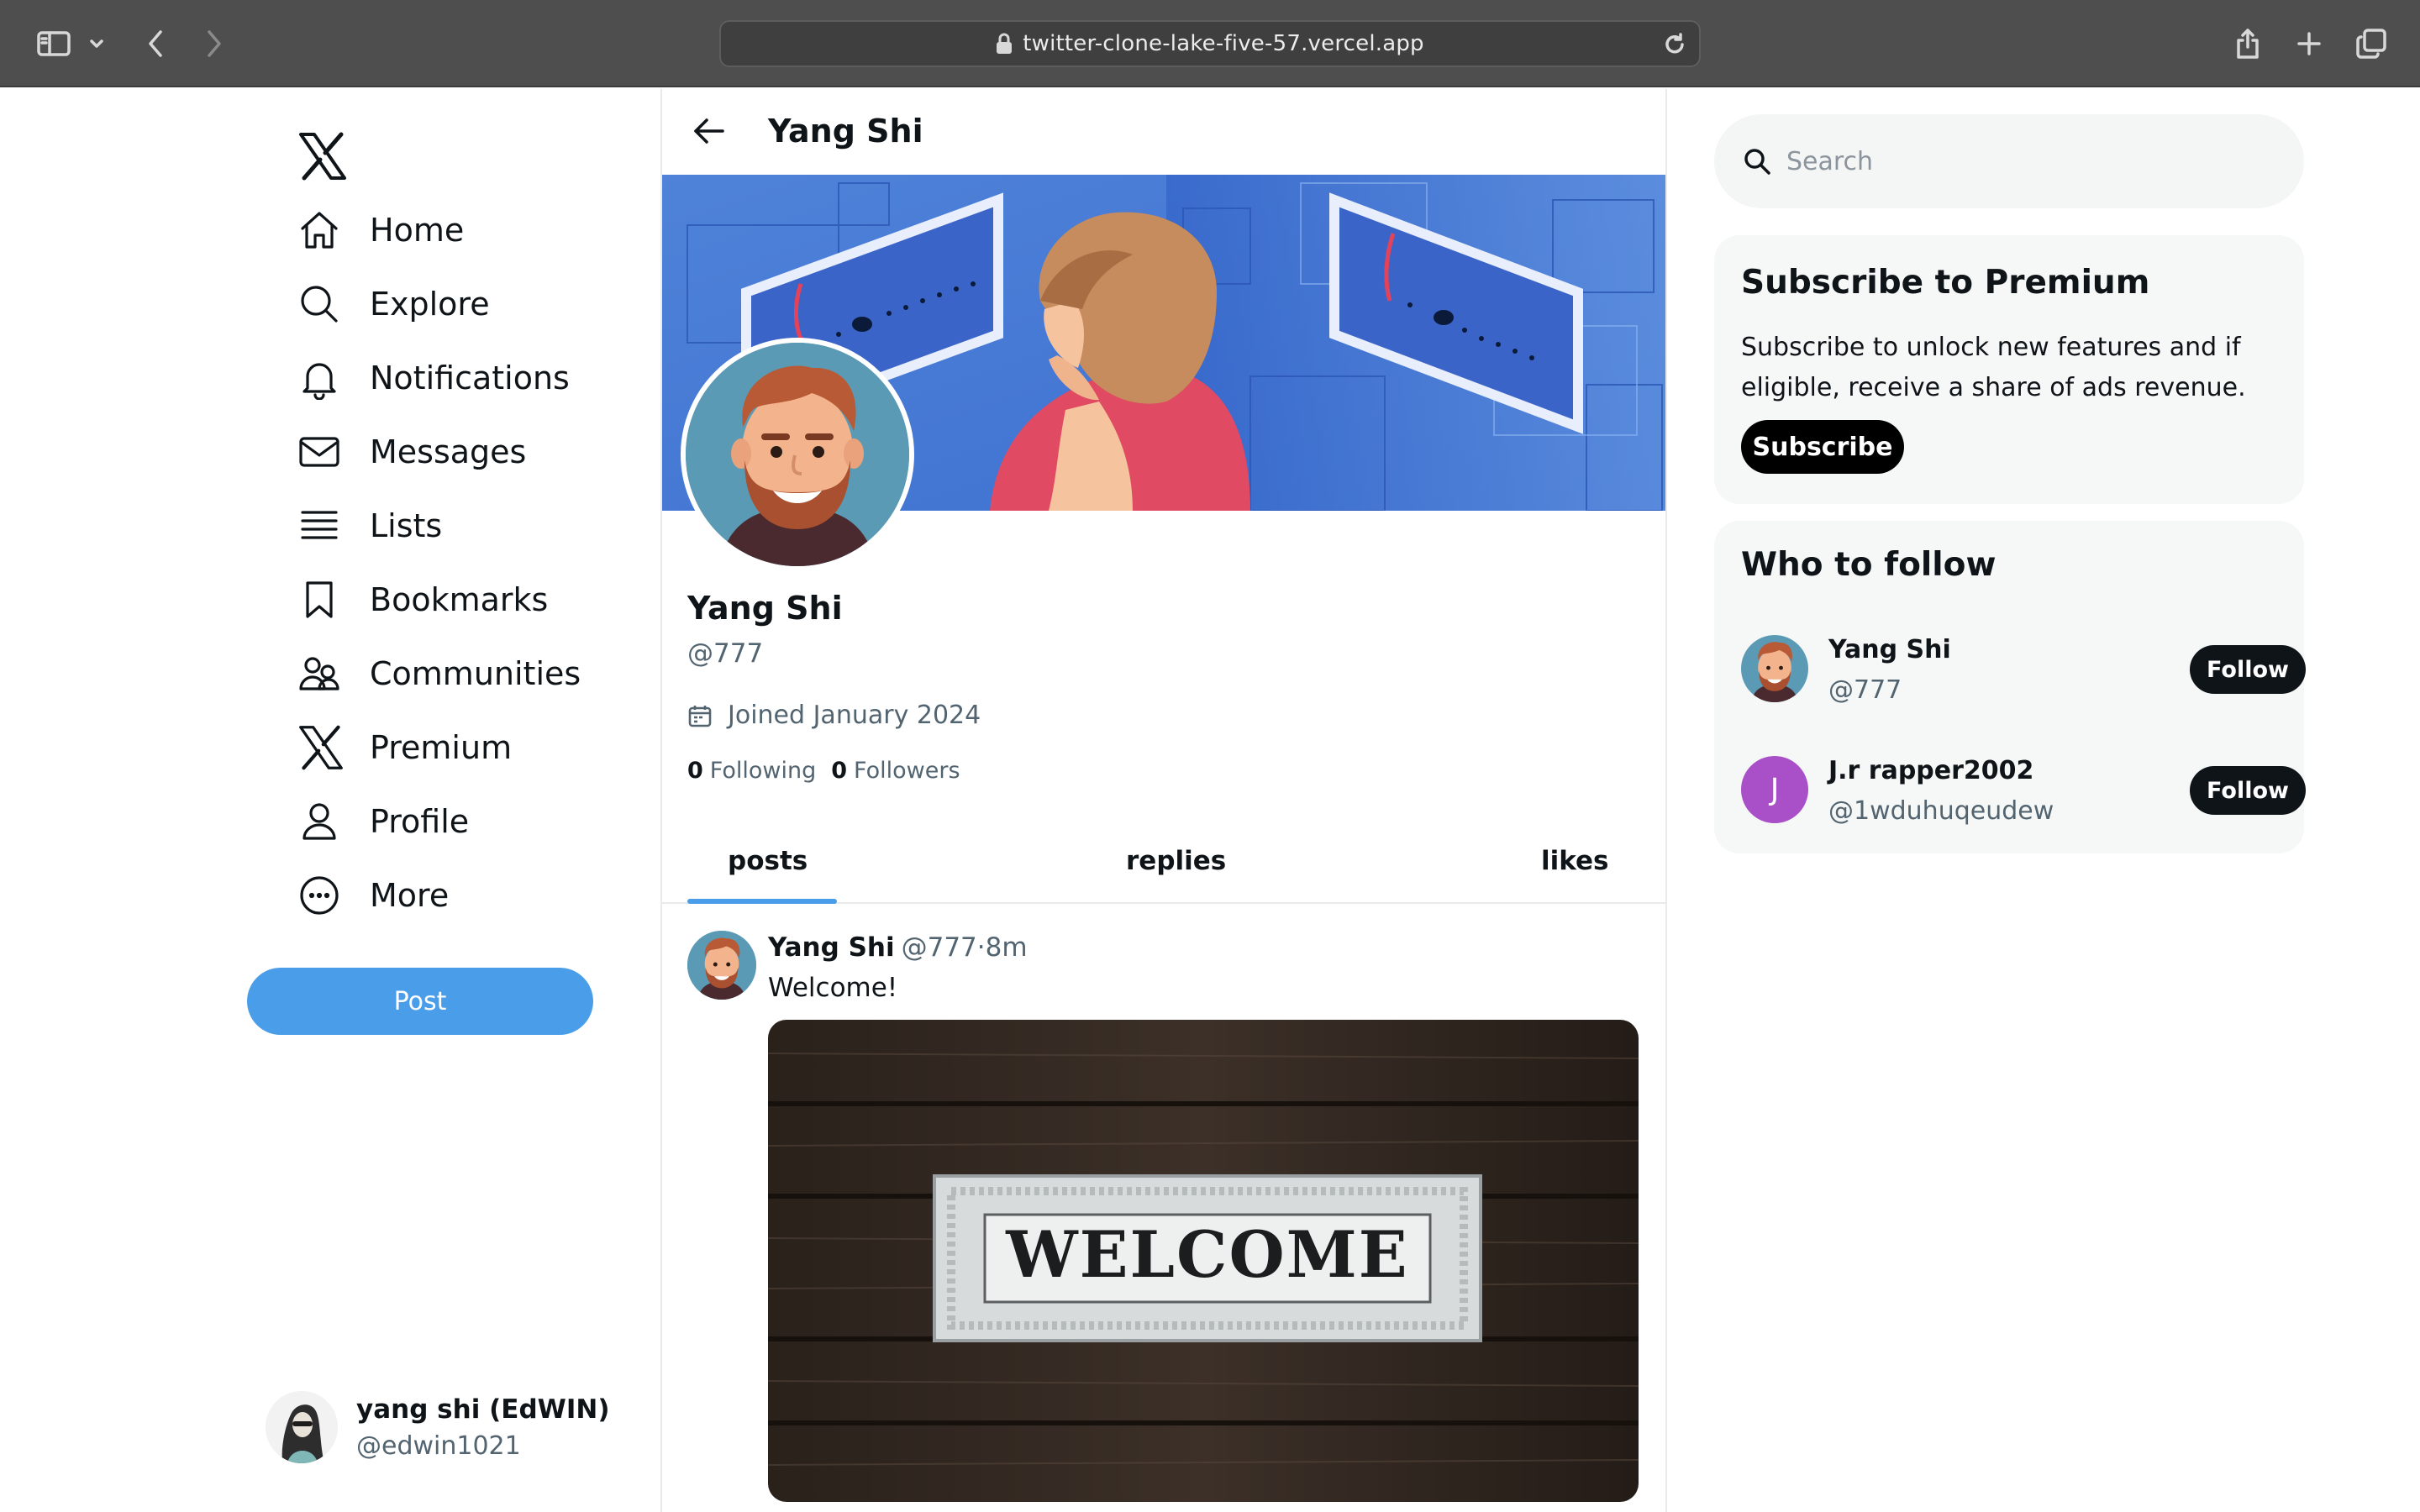 This screenshot has height=1512, width=2420. I want to click on reload-icon, so click(1675, 44).